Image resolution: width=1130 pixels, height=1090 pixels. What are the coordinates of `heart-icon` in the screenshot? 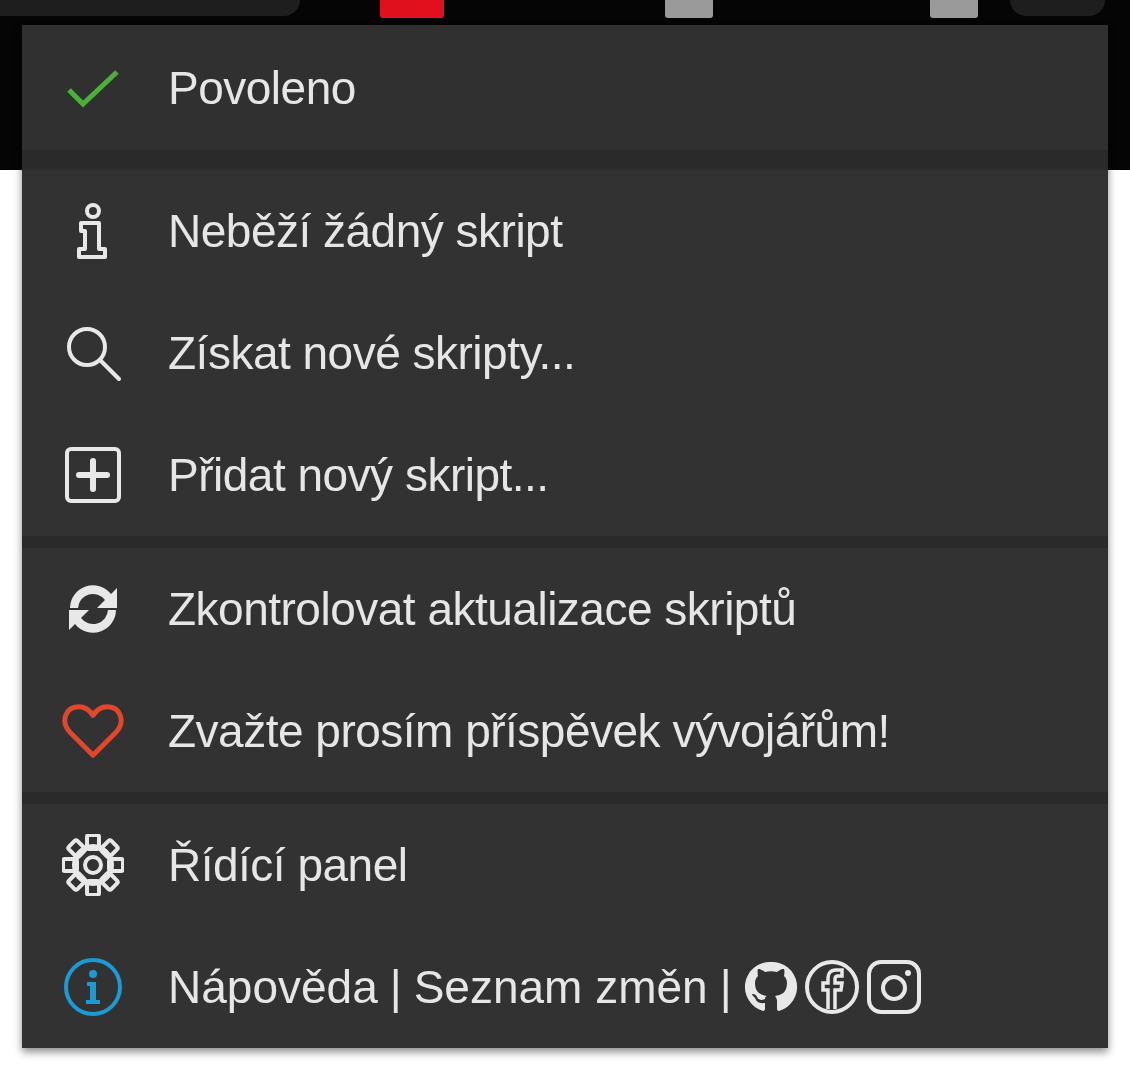 It's located at (93, 731).